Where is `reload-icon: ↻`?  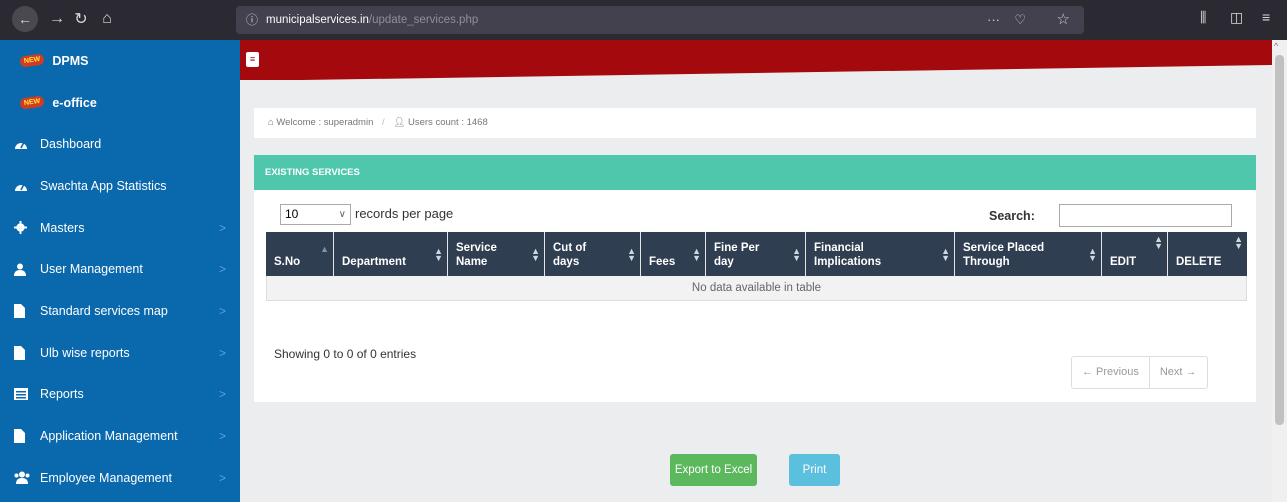 reload-icon: ↻ is located at coordinates (81, 19).